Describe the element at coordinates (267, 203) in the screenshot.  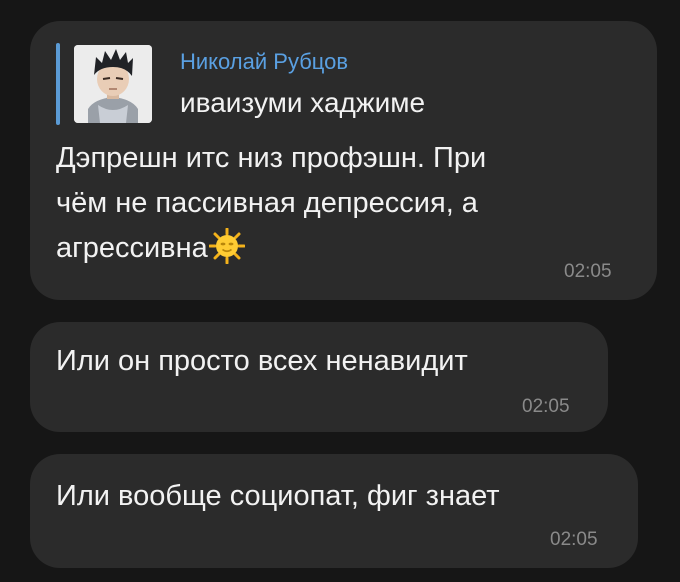
I see `message-line-text: чём не пассивная депрессия, а` at that location.